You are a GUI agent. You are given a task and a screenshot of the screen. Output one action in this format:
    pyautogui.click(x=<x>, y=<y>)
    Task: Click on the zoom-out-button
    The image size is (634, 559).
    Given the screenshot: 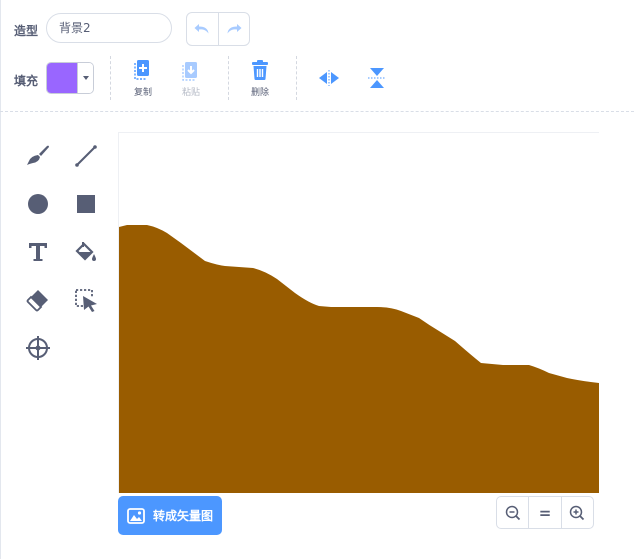 What is the action you would take?
    pyautogui.click(x=512, y=512)
    